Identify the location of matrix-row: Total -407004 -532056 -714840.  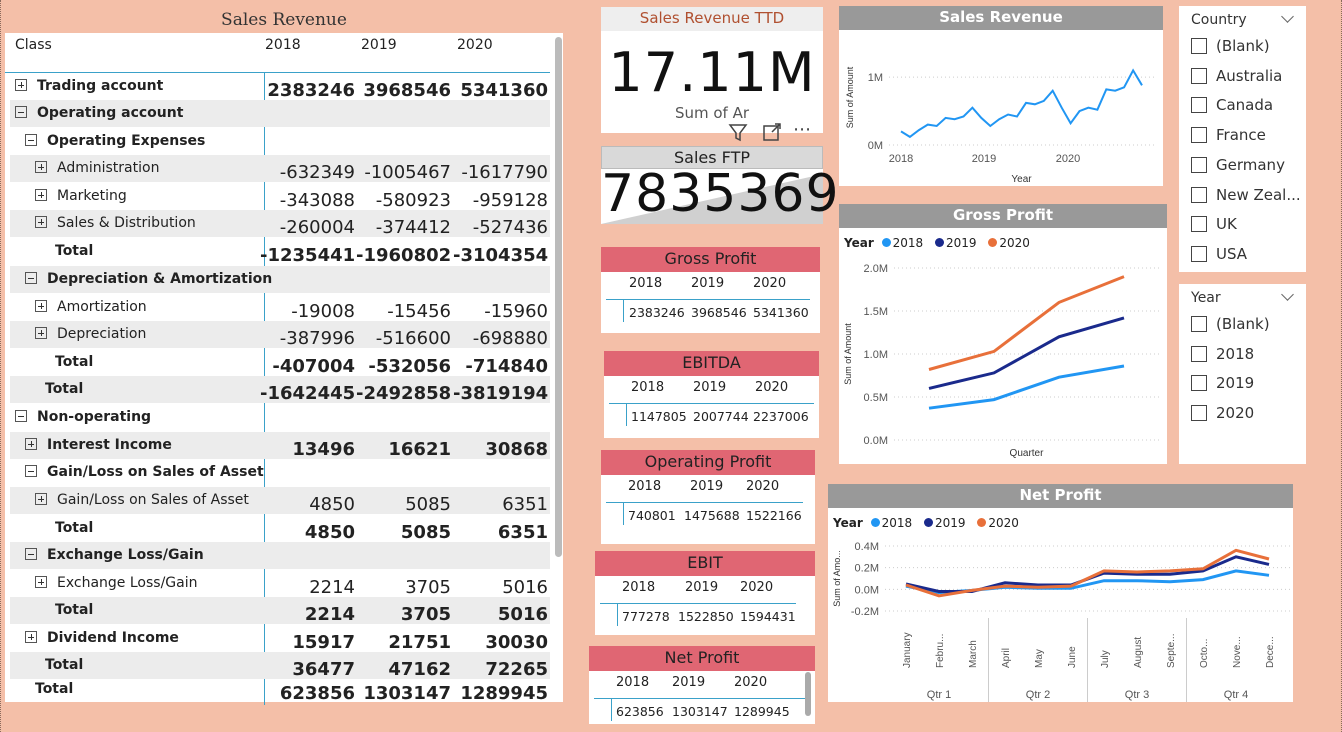
(280, 363).